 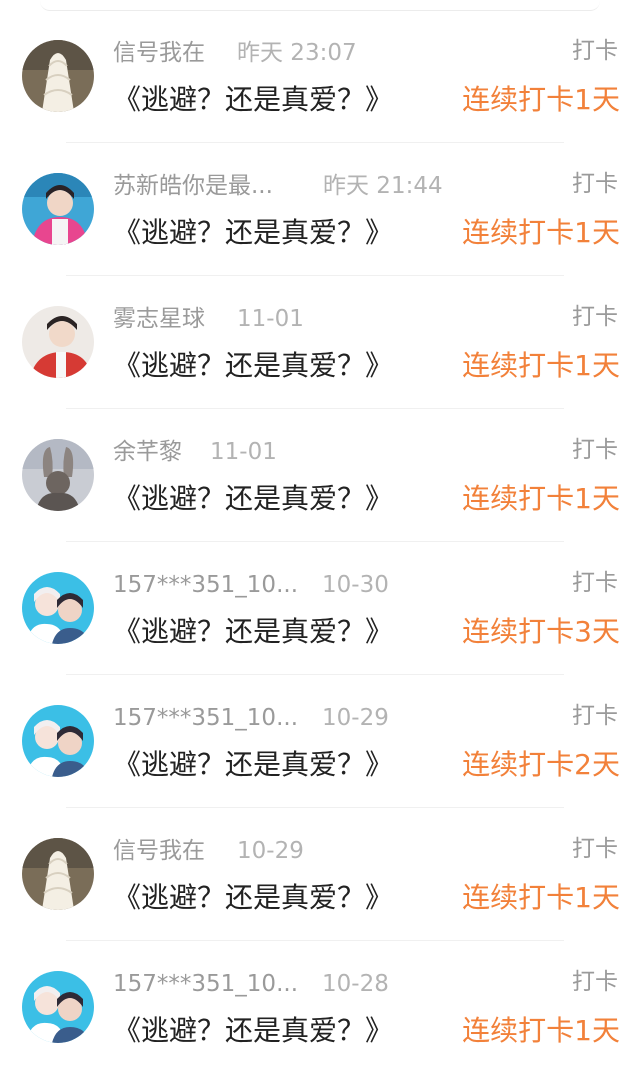 What do you see at coordinates (541, 764) in the screenshot?
I see `streak-label: 连续打卡2天` at bounding box center [541, 764].